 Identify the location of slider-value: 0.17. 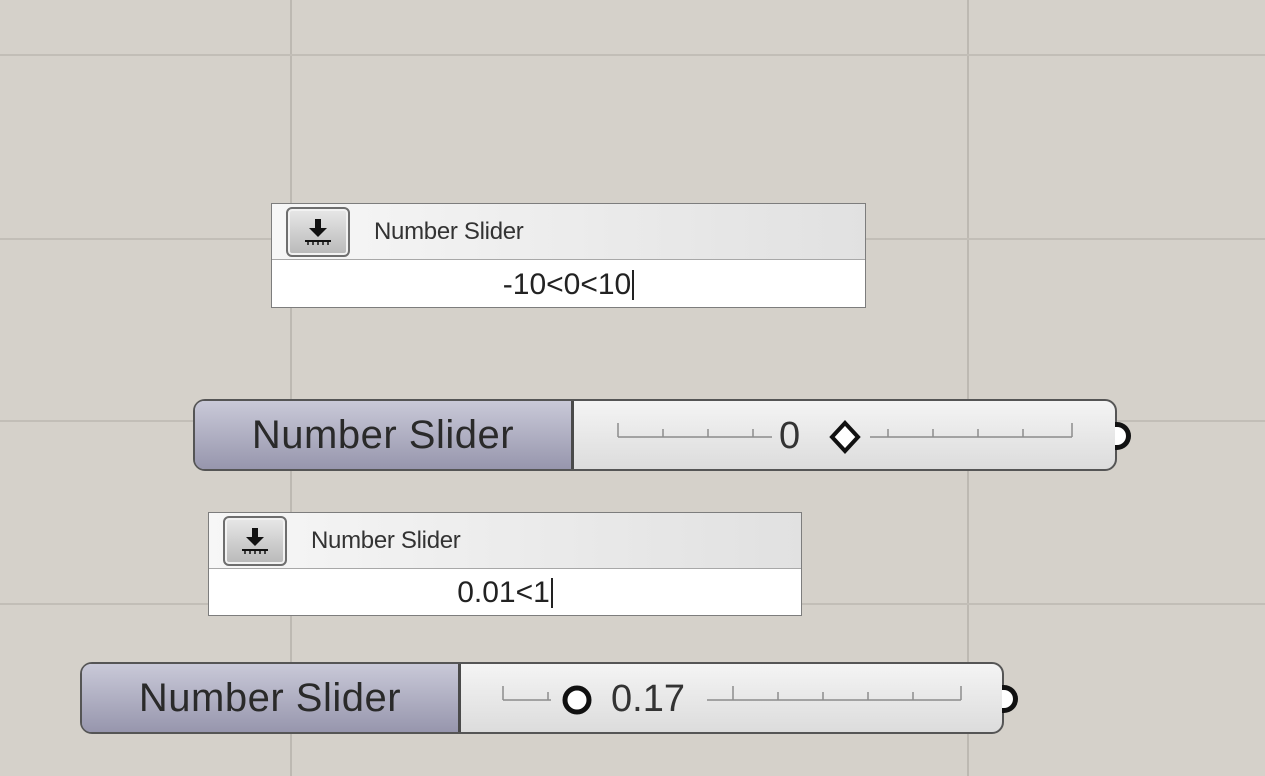
(648, 699).